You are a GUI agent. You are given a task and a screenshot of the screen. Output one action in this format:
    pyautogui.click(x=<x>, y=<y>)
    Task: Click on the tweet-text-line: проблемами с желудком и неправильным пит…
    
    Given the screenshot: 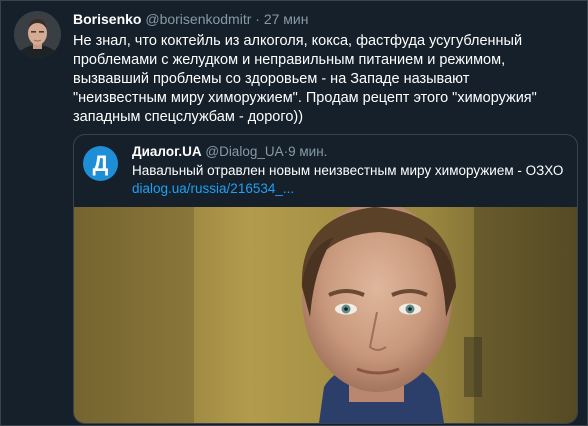 What is the action you would take?
    pyautogui.click(x=289, y=60)
    